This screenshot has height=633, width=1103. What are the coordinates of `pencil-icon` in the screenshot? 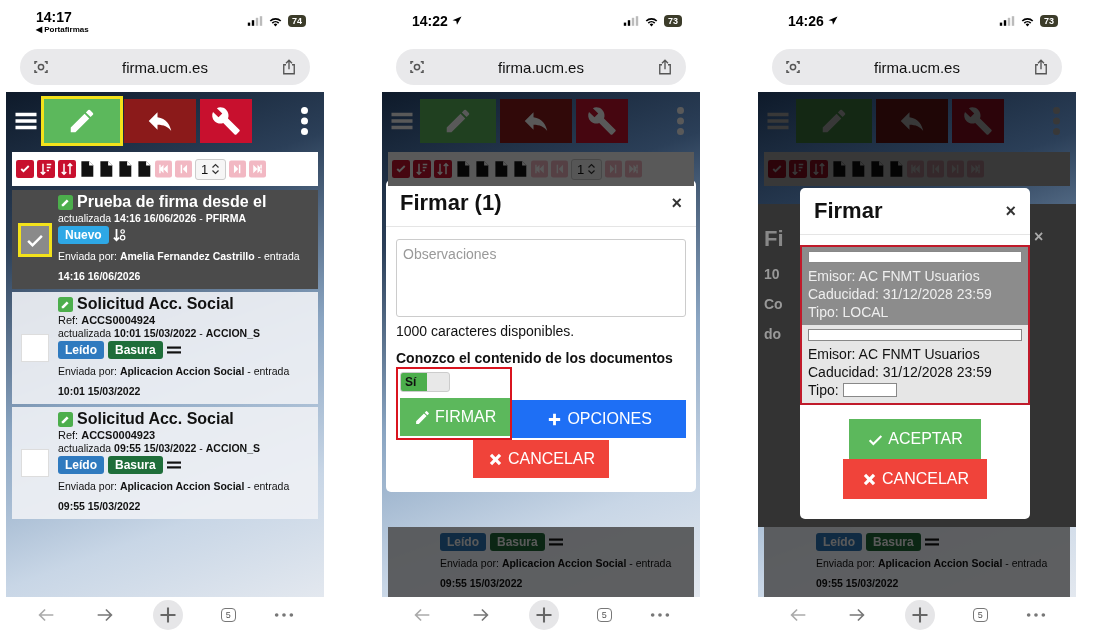 It's located at (422, 417).